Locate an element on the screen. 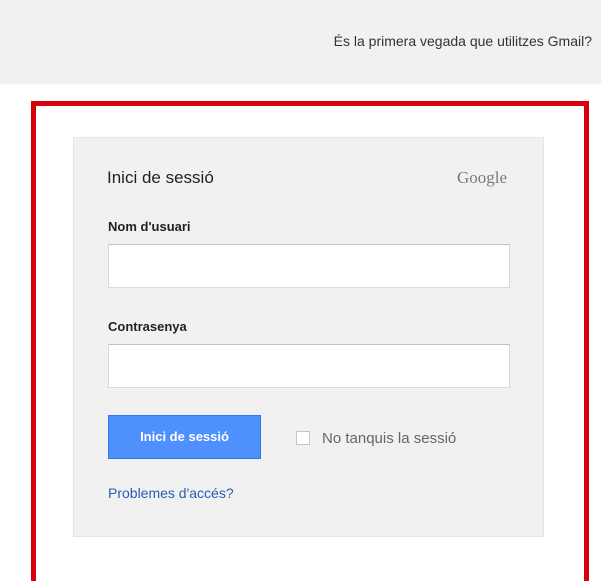 The image size is (601, 581). signin-title: Inici de sessió is located at coordinates (160, 177).